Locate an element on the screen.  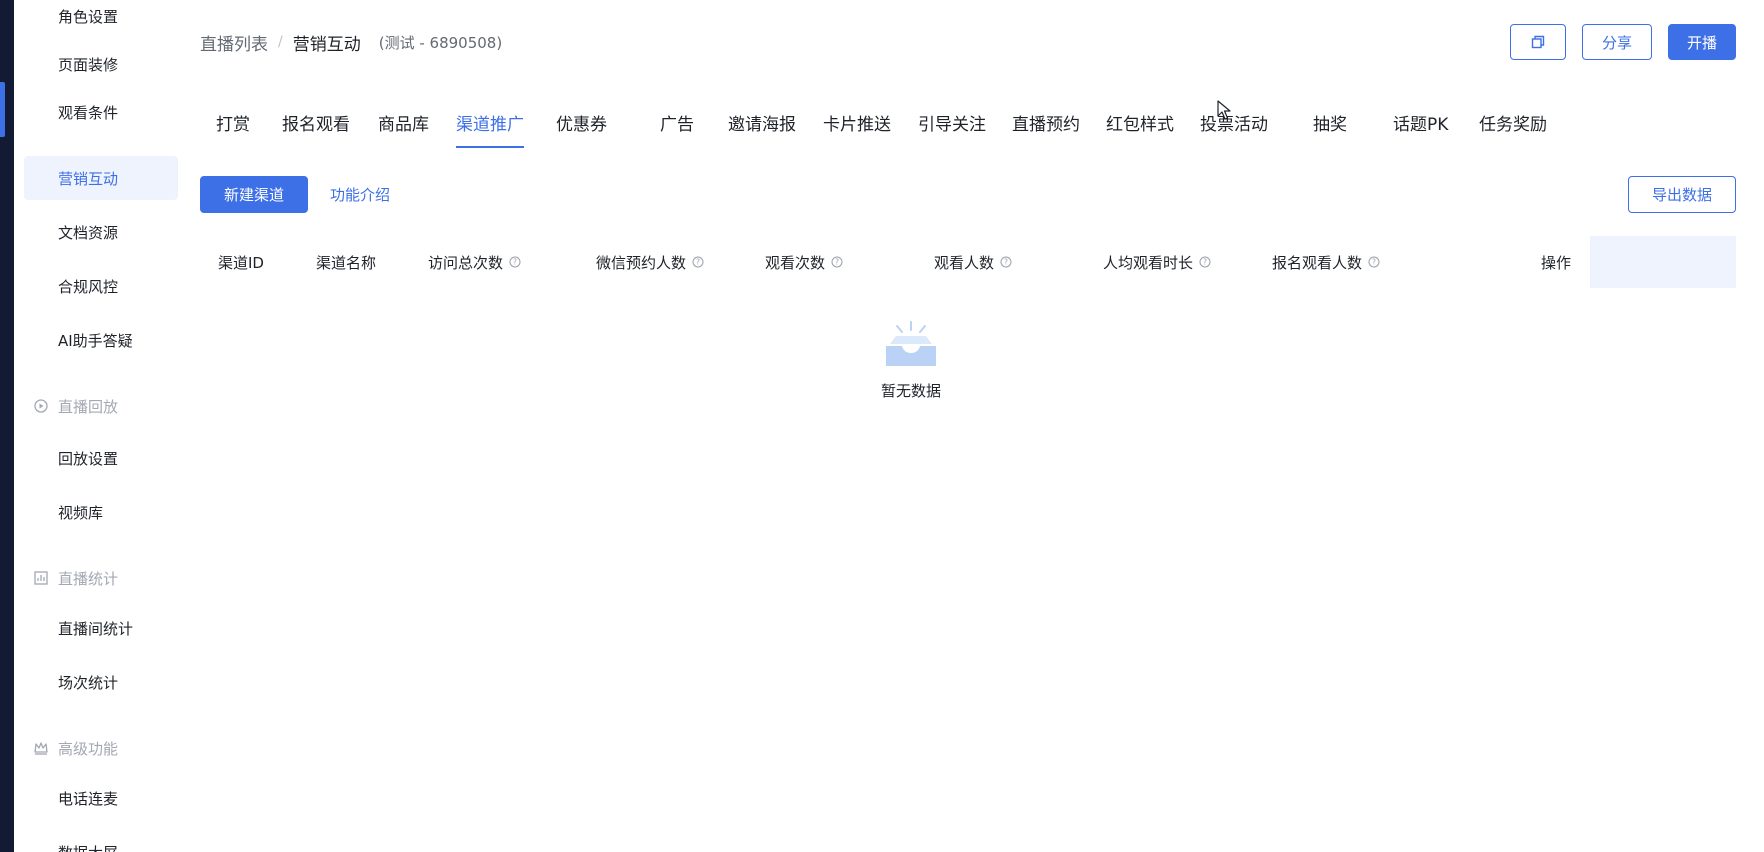
tab-invite-poster: 邀请海报 is located at coordinates (762, 122).